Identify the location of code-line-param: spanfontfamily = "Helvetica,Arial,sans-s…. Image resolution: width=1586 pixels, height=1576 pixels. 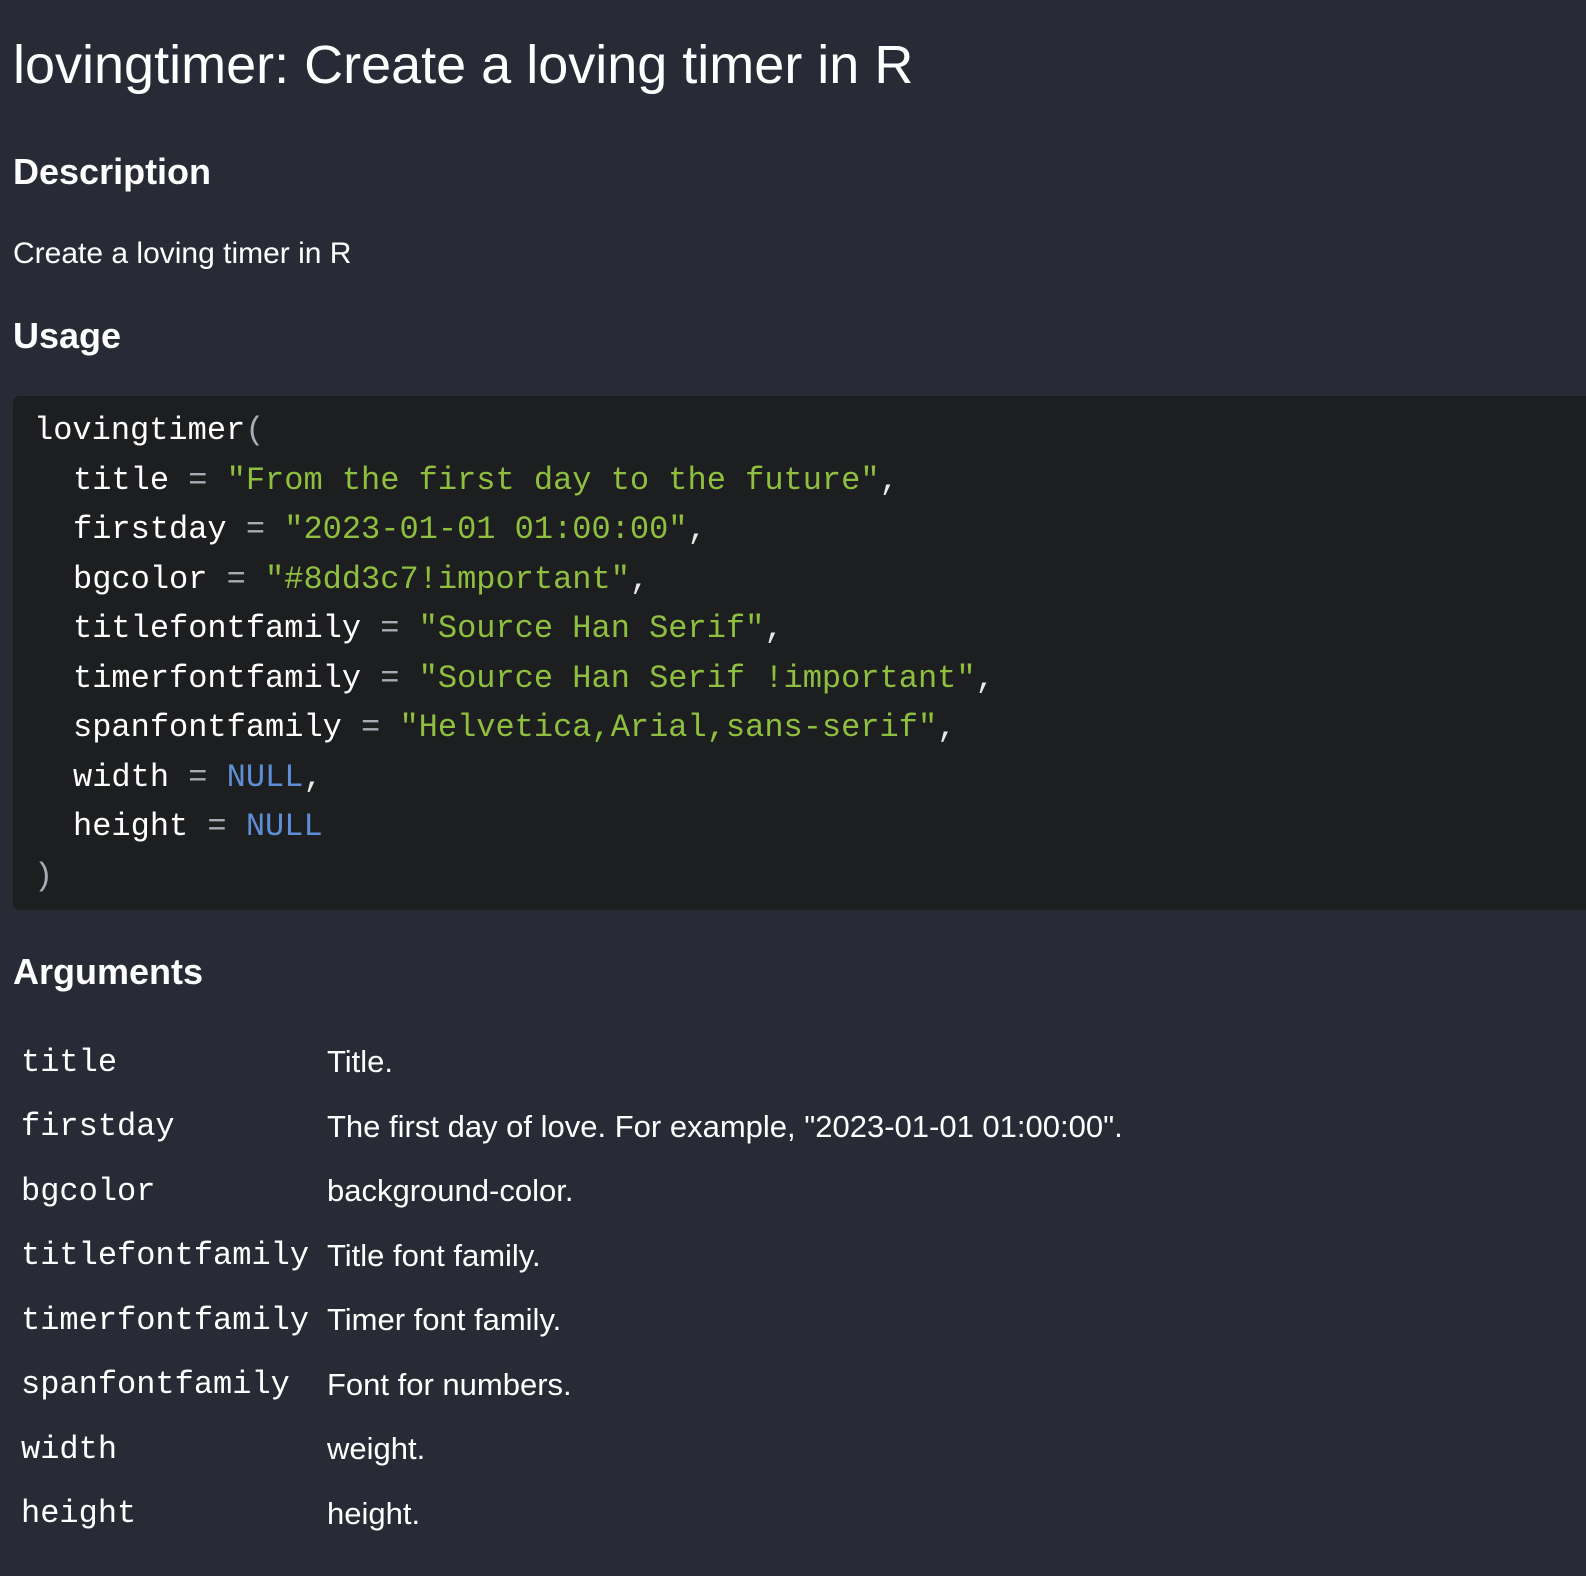
(810, 728).